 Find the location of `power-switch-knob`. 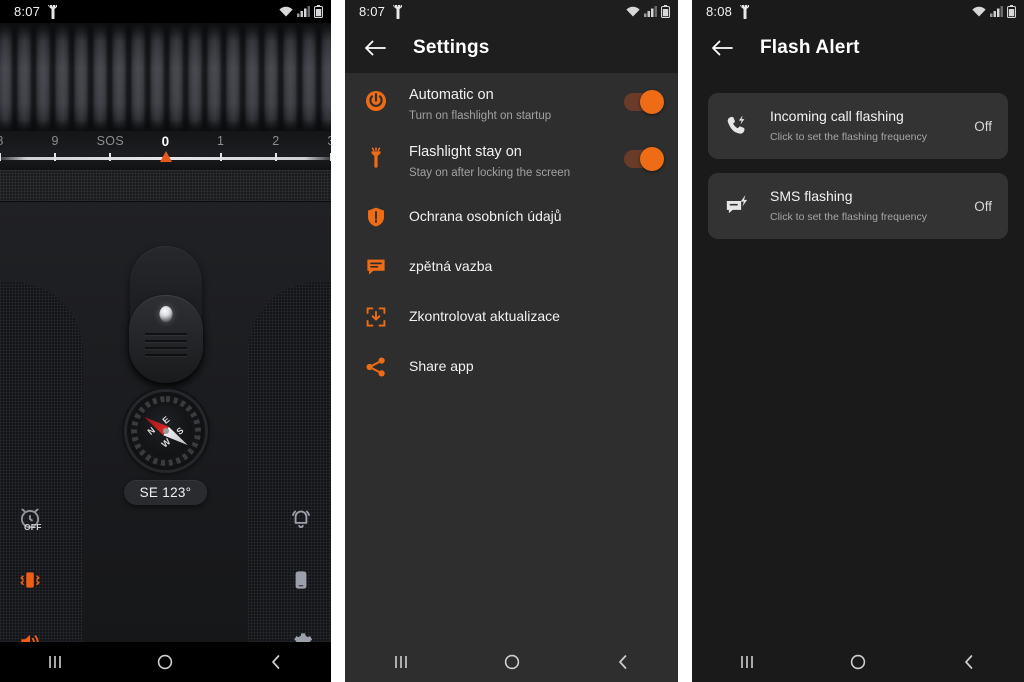

power-switch-knob is located at coordinates (165, 339).